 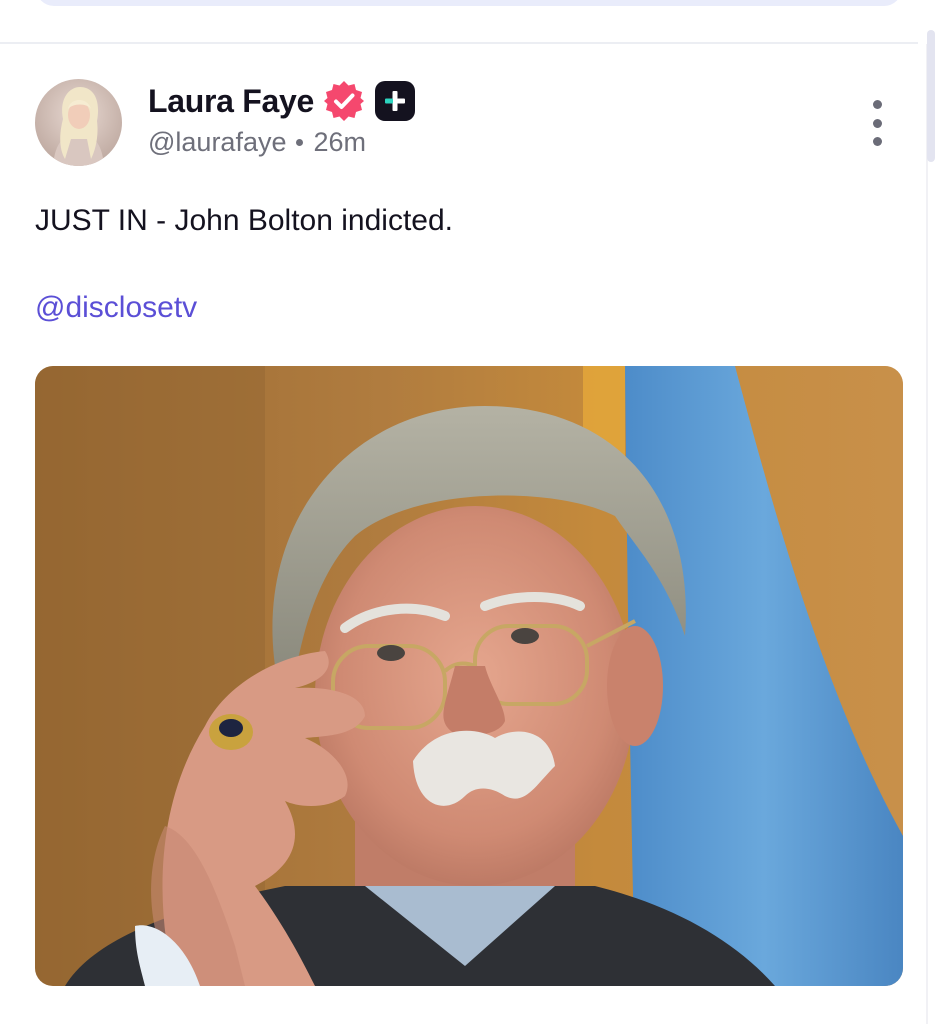 I want to click on scrollbar-thumb, so click(x=931, y=96).